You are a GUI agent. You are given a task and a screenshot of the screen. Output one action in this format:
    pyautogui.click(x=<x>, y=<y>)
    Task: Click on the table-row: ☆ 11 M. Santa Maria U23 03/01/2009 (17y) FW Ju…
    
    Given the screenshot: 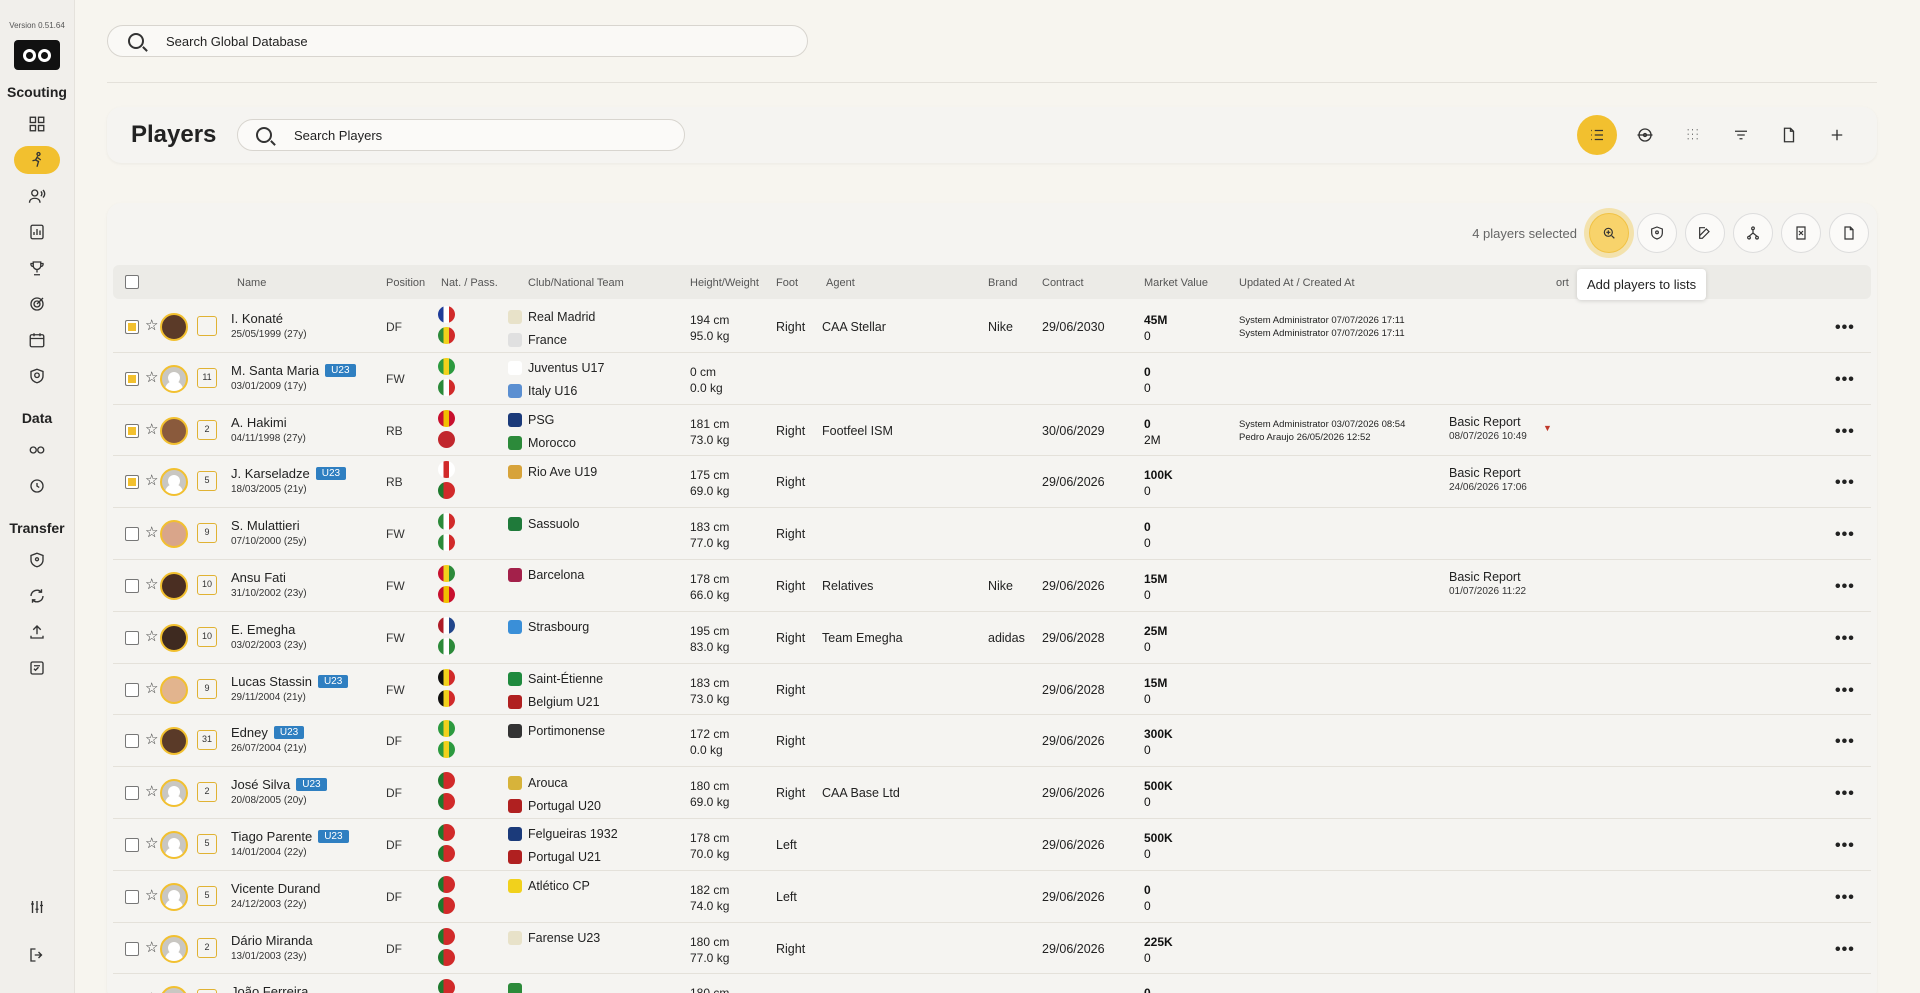 What is the action you would take?
    pyautogui.click(x=992, y=379)
    